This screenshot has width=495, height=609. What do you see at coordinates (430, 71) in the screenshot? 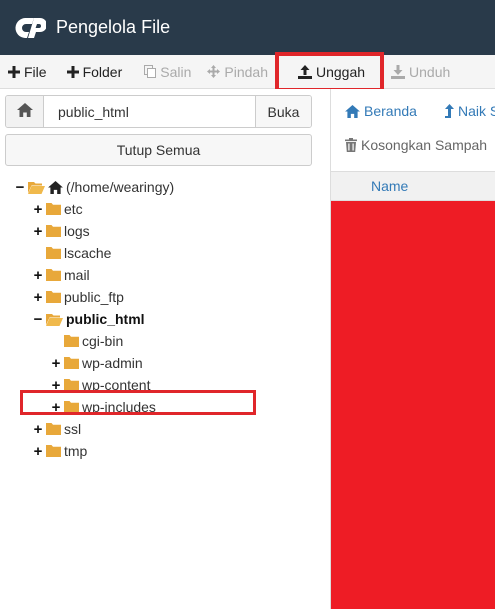
I see `download-label: Unduh` at bounding box center [430, 71].